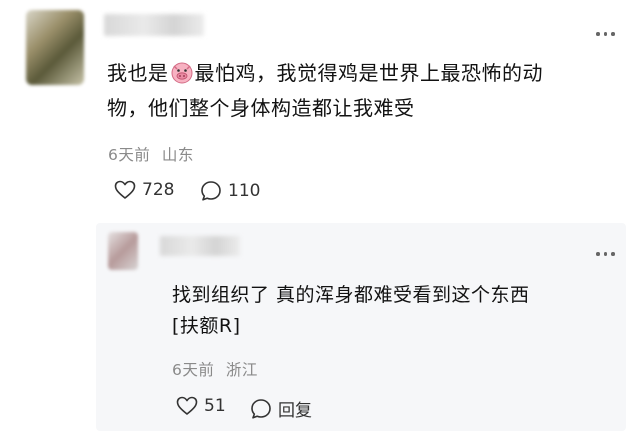 The image size is (640, 431). I want to click on reply-count-button: 110, so click(230, 191).